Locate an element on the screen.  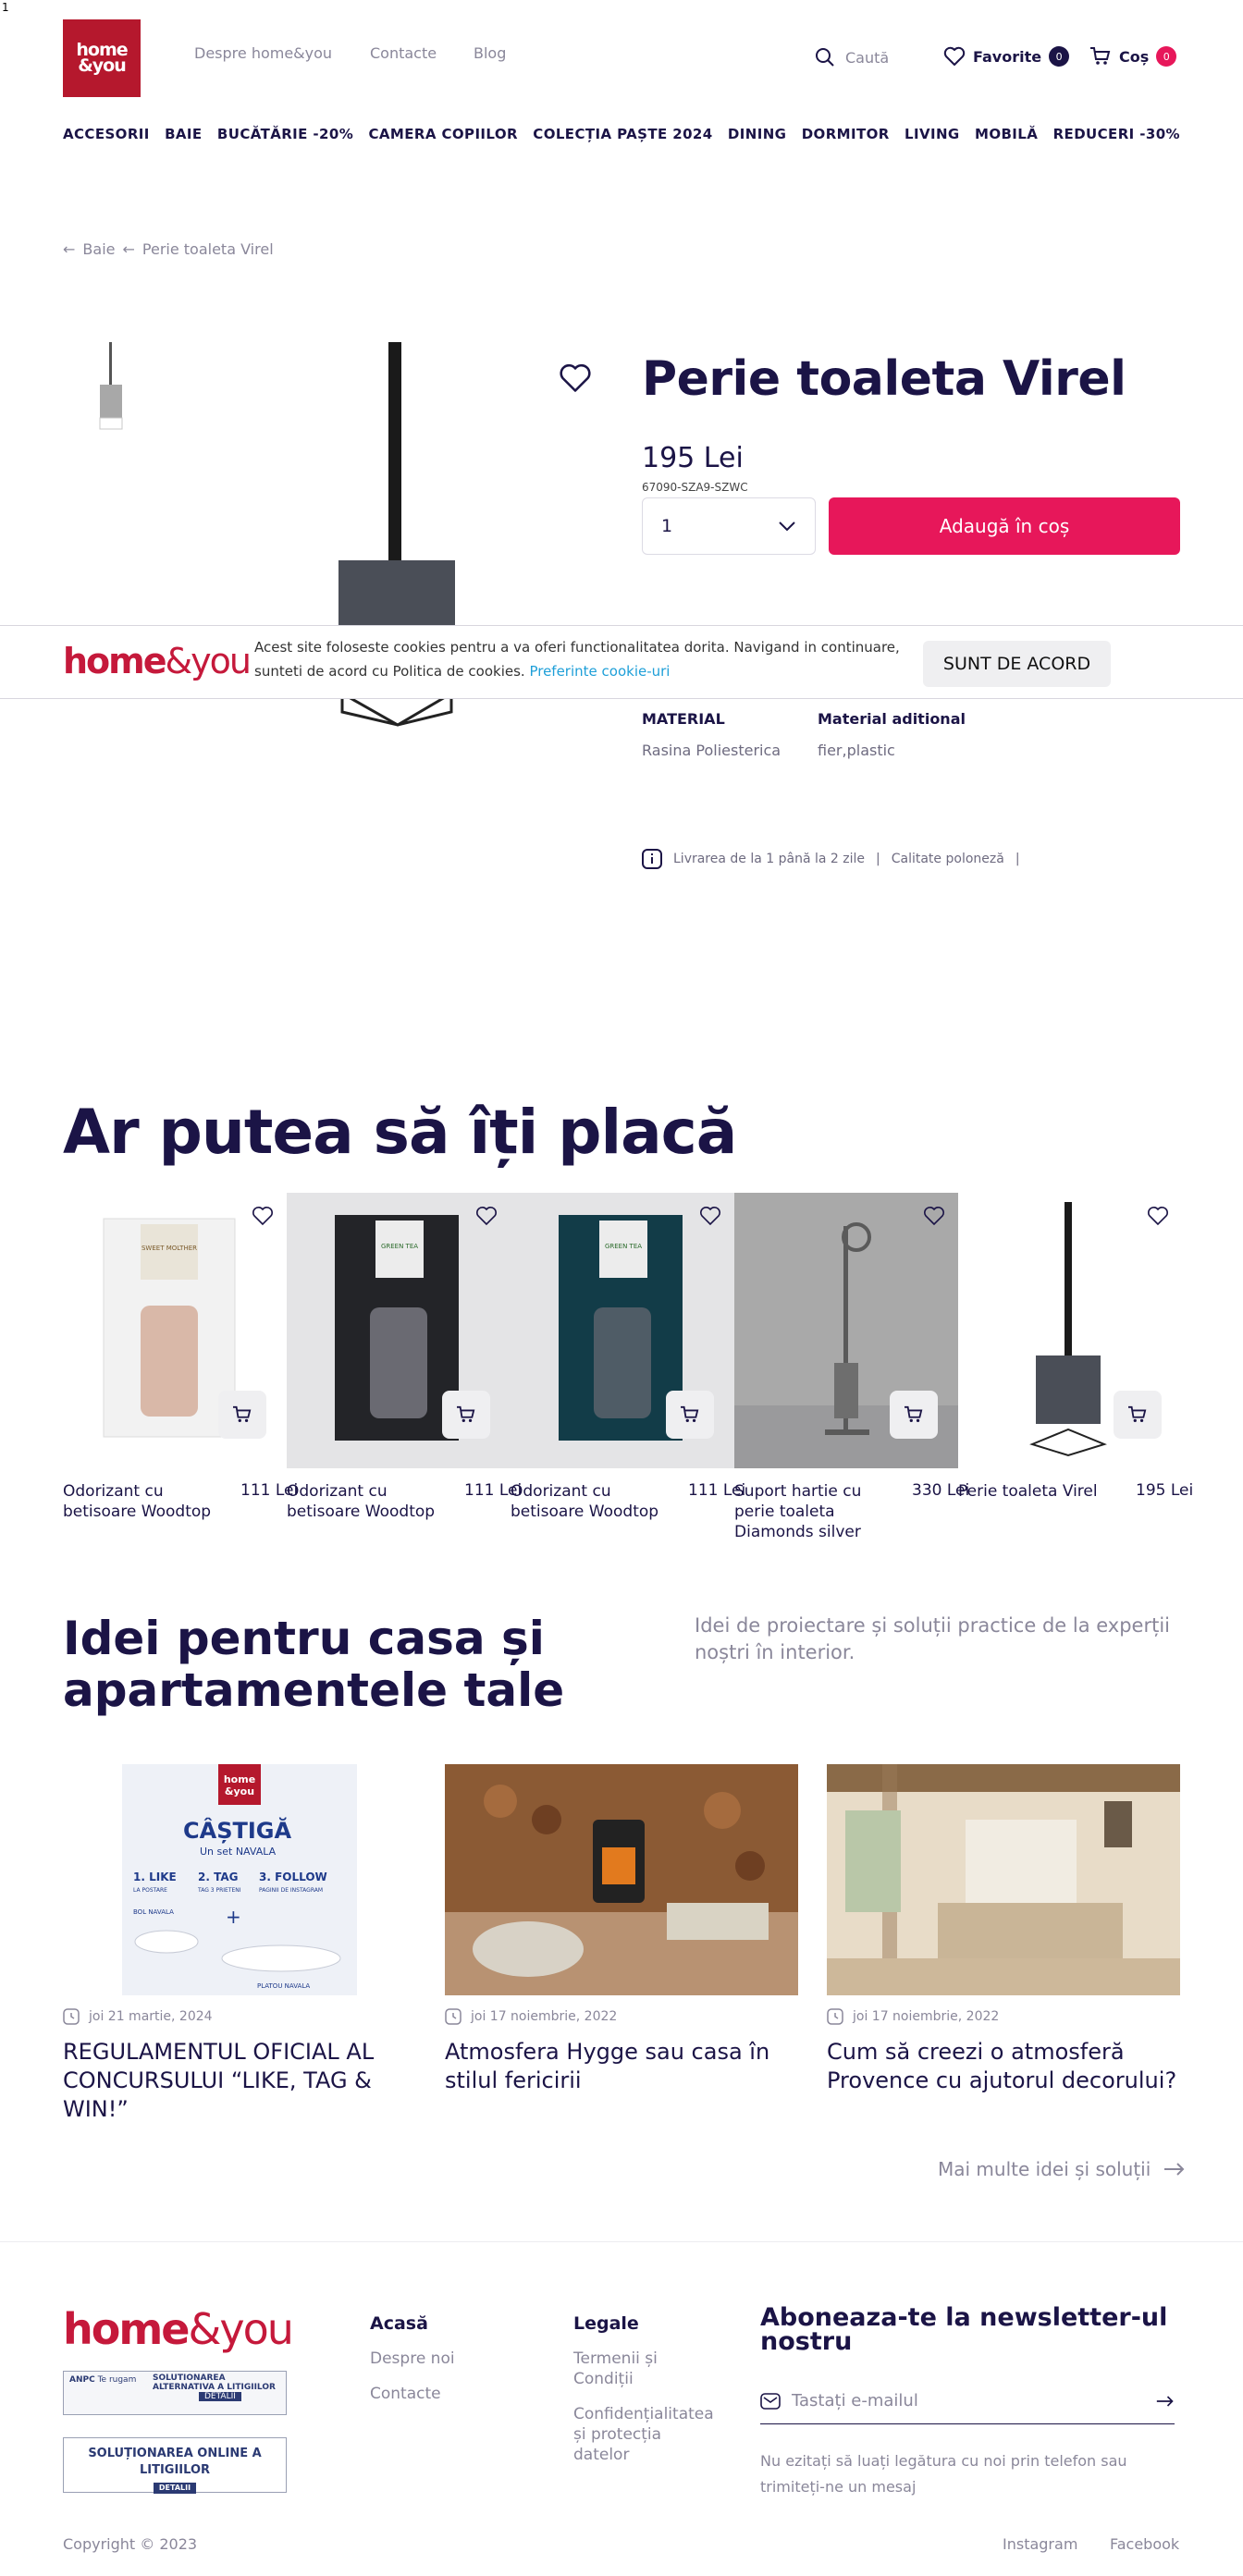
cart-count-badge: 0 is located at coordinates (1166, 57).